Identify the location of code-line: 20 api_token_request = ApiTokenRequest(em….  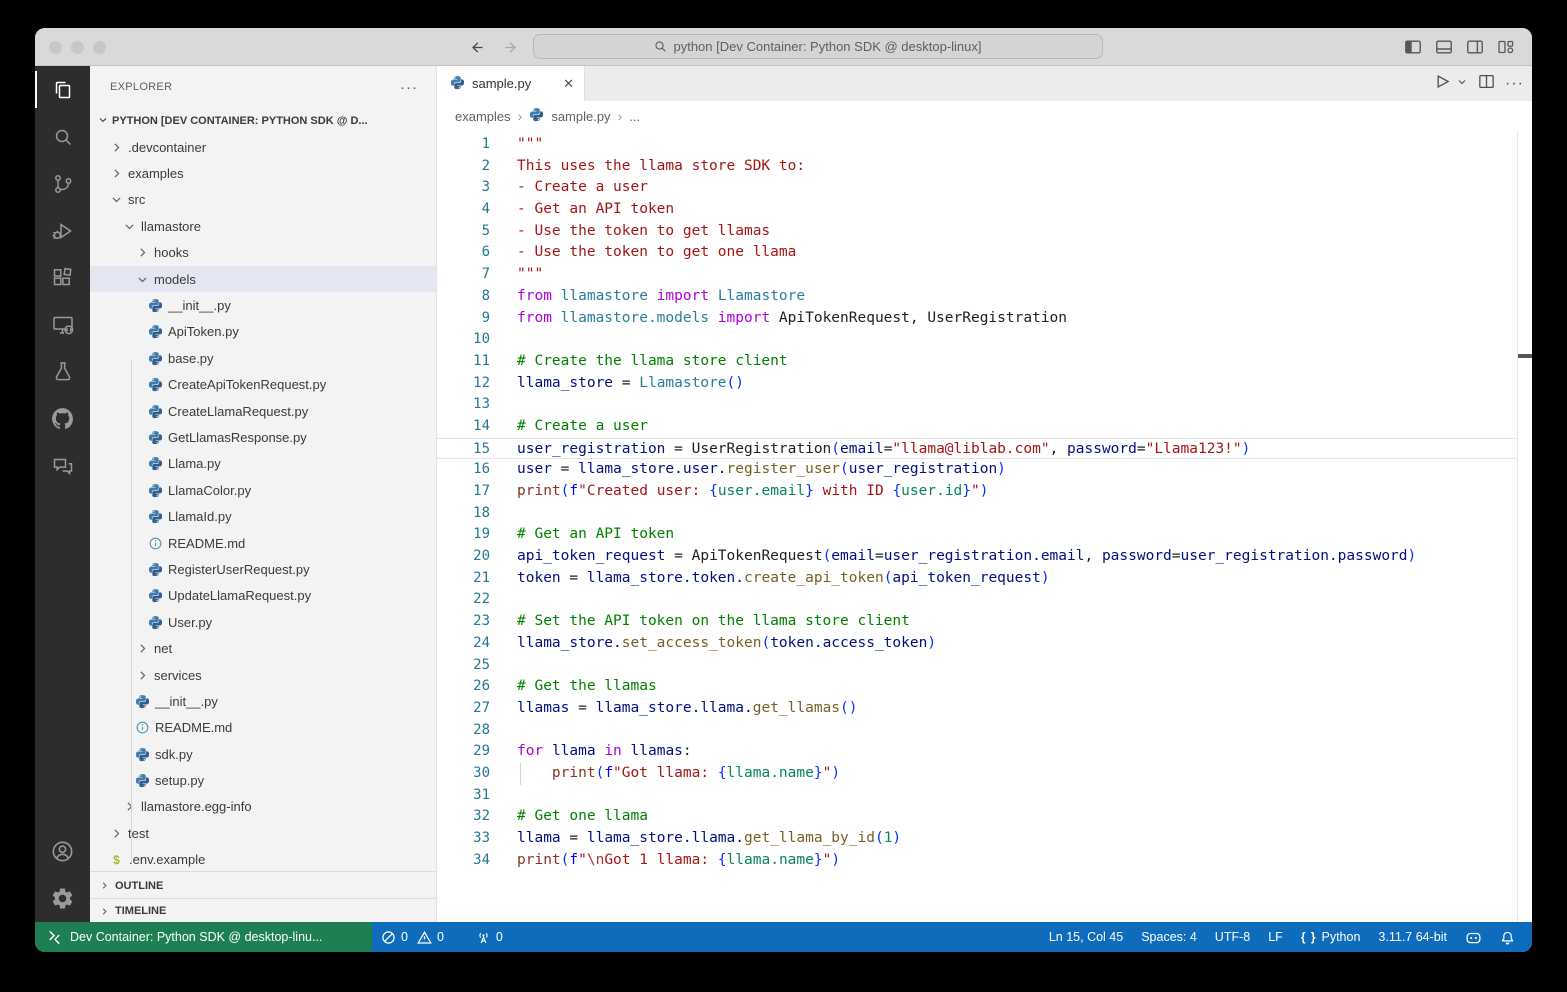
(984, 557).